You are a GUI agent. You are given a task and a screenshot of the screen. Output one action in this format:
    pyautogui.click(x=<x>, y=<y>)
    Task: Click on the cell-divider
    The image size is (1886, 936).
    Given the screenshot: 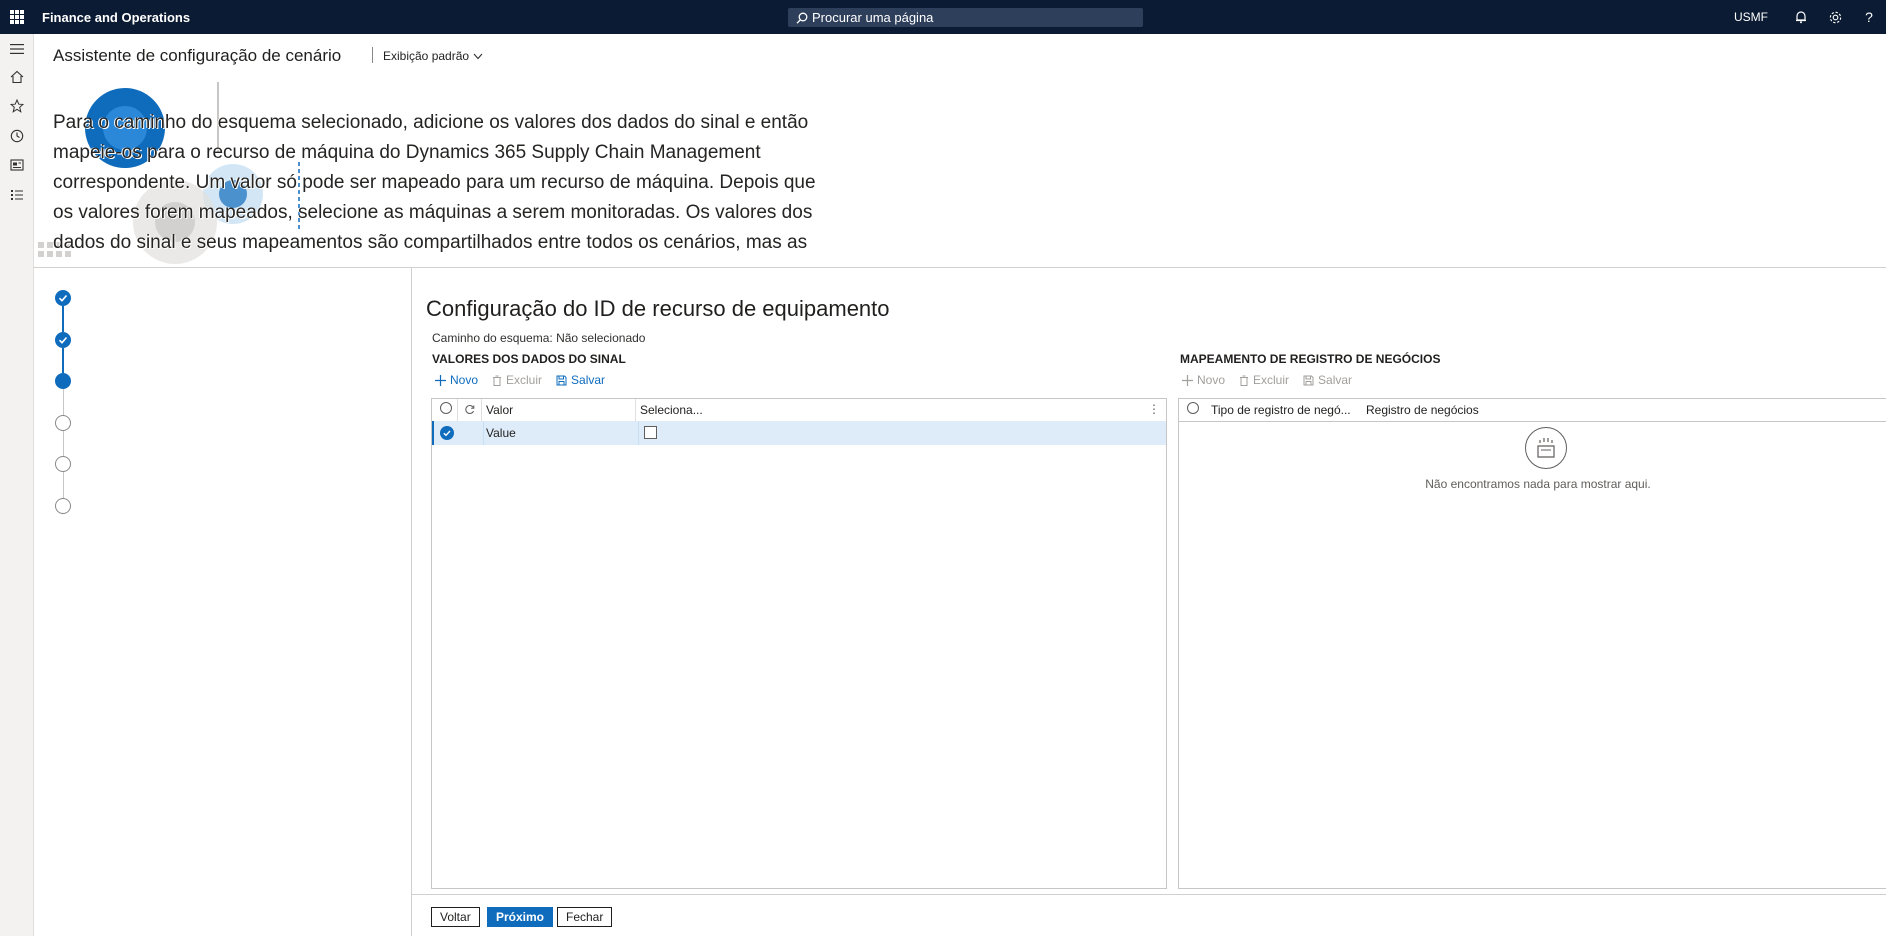 What is the action you would take?
    pyautogui.click(x=638, y=433)
    